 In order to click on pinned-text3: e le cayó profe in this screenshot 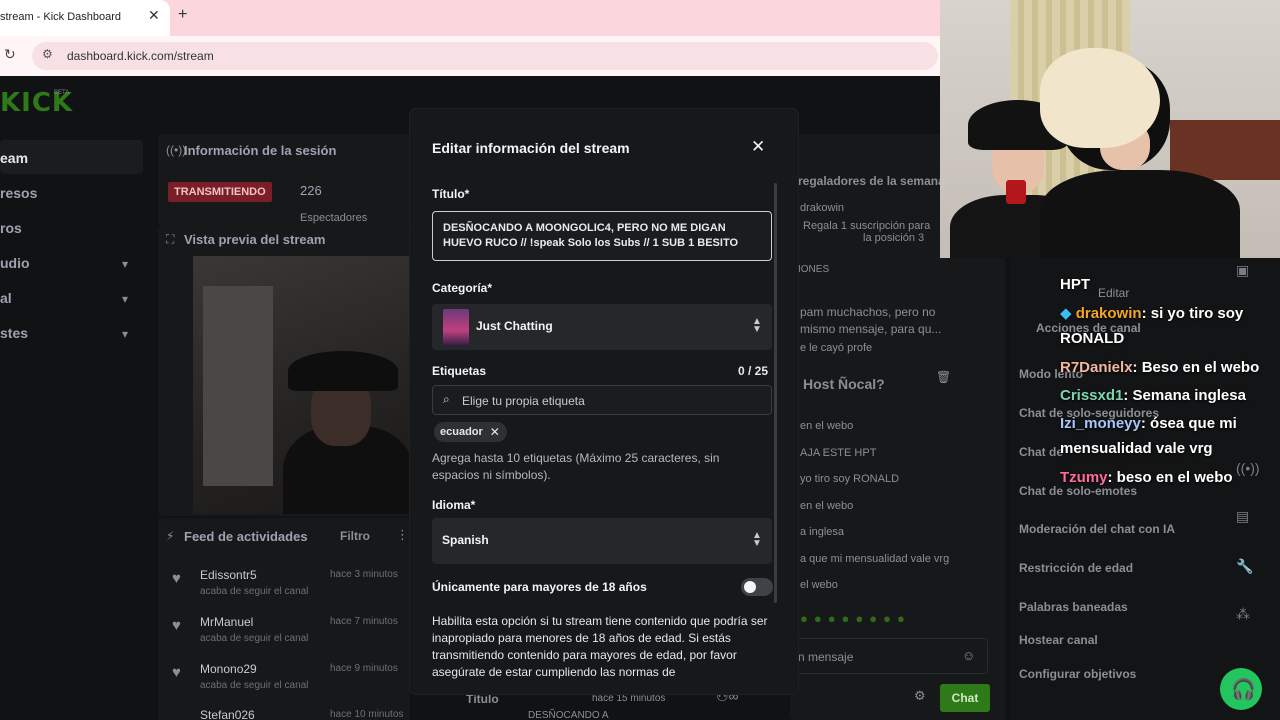, I will do `click(836, 348)`.